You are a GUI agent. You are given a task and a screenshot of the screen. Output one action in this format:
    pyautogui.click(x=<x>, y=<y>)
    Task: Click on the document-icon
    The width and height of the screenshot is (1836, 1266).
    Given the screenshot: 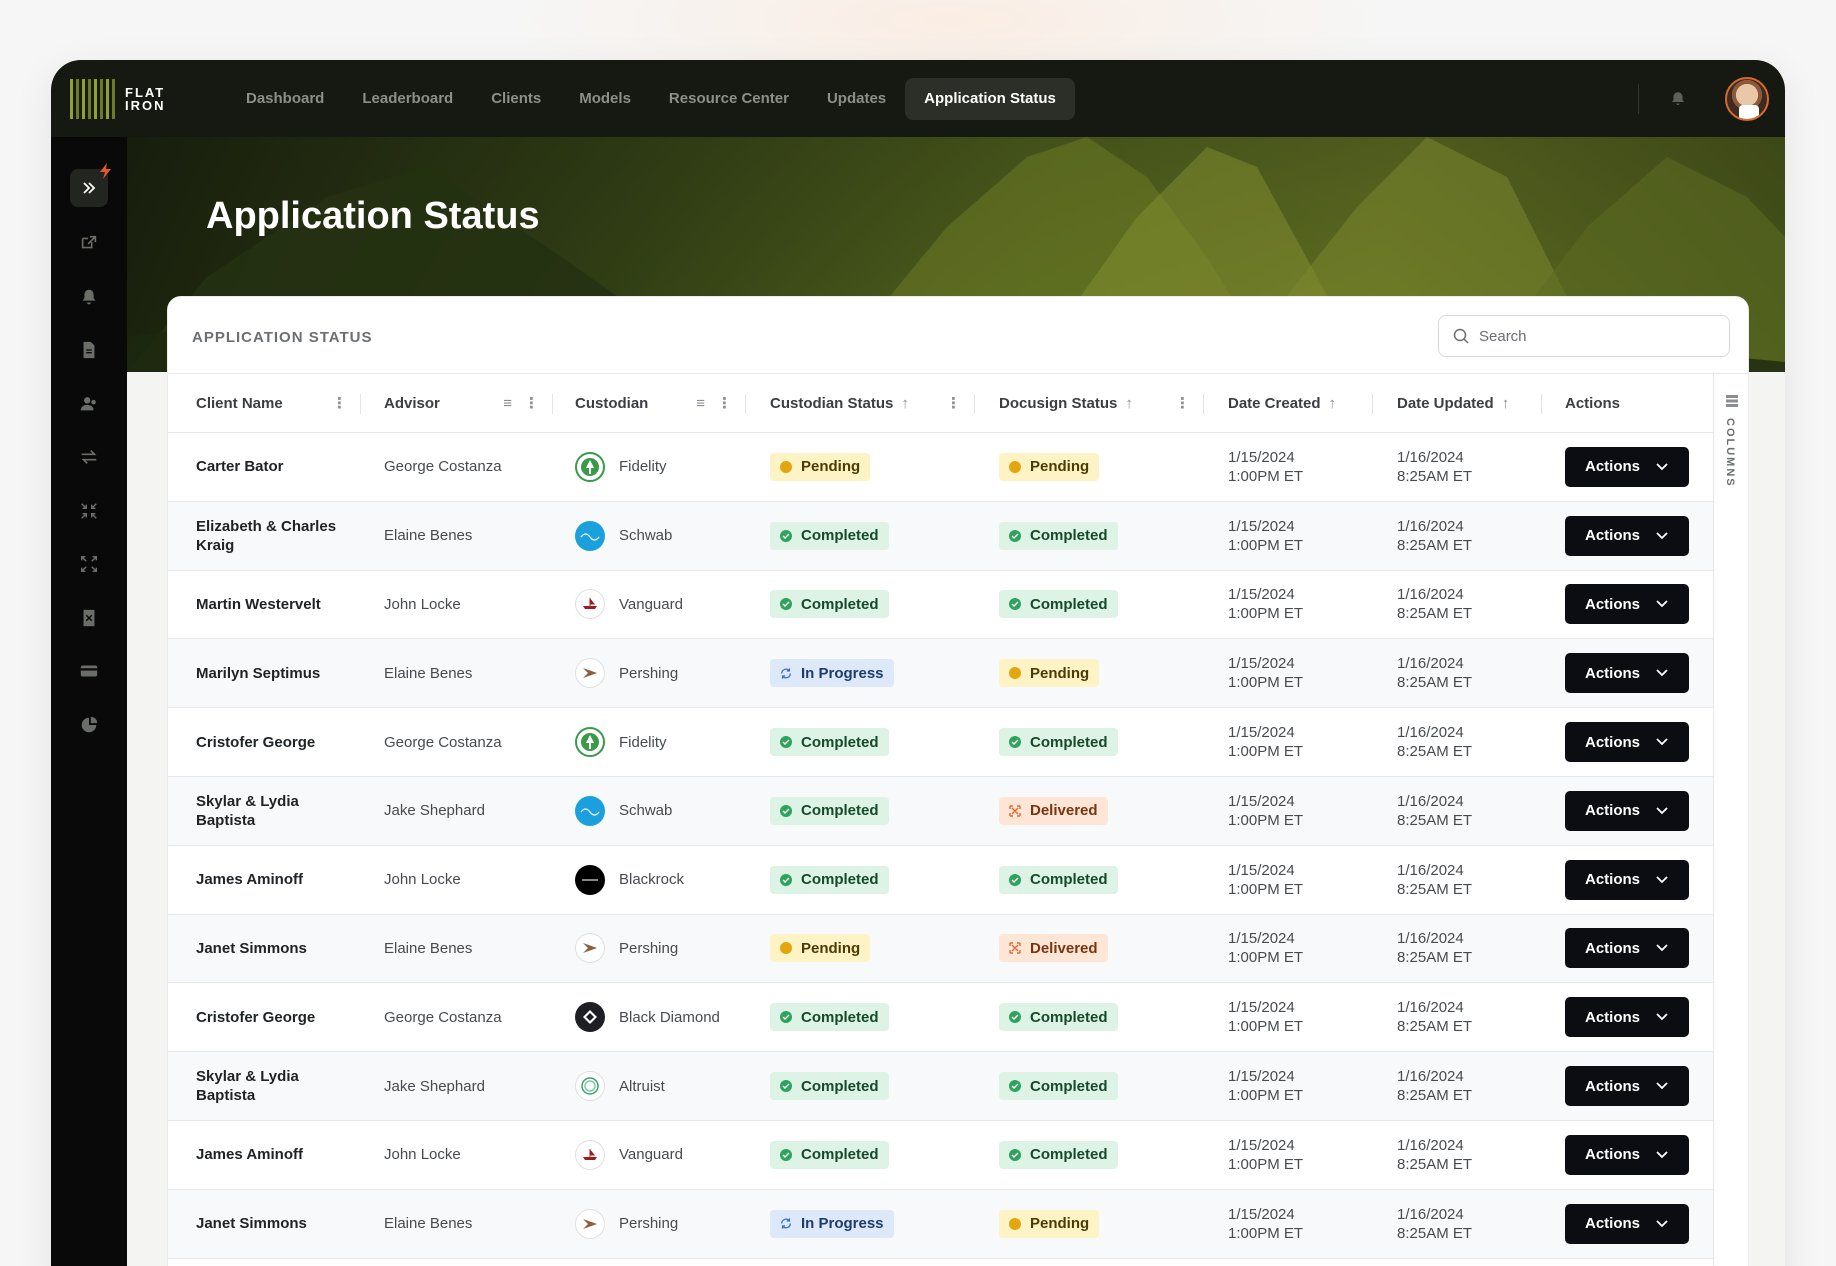 What is the action you would take?
    pyautogui.click(x=89, y=350)
    